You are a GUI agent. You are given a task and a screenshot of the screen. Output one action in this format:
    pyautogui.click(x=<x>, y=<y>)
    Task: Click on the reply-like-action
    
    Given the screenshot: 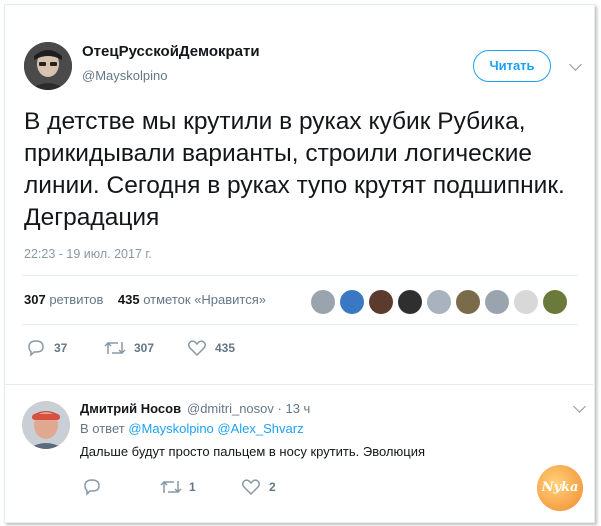 What is the action you would take?
    pyautogui.click(x=251, y=489)
    